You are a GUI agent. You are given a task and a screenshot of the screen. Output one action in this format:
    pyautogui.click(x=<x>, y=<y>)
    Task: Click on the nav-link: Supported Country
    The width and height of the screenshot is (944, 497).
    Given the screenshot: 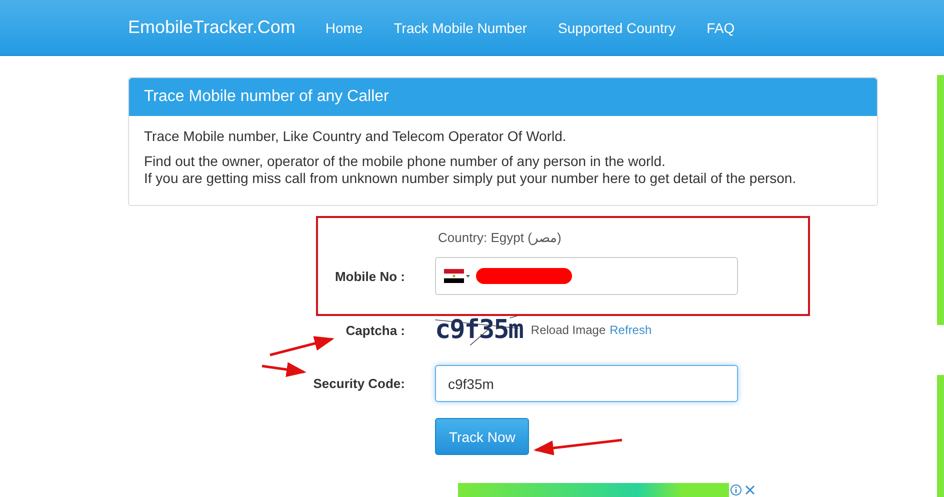 What is the action you would take?
    pyautogui.click(x=617, y=28)
    